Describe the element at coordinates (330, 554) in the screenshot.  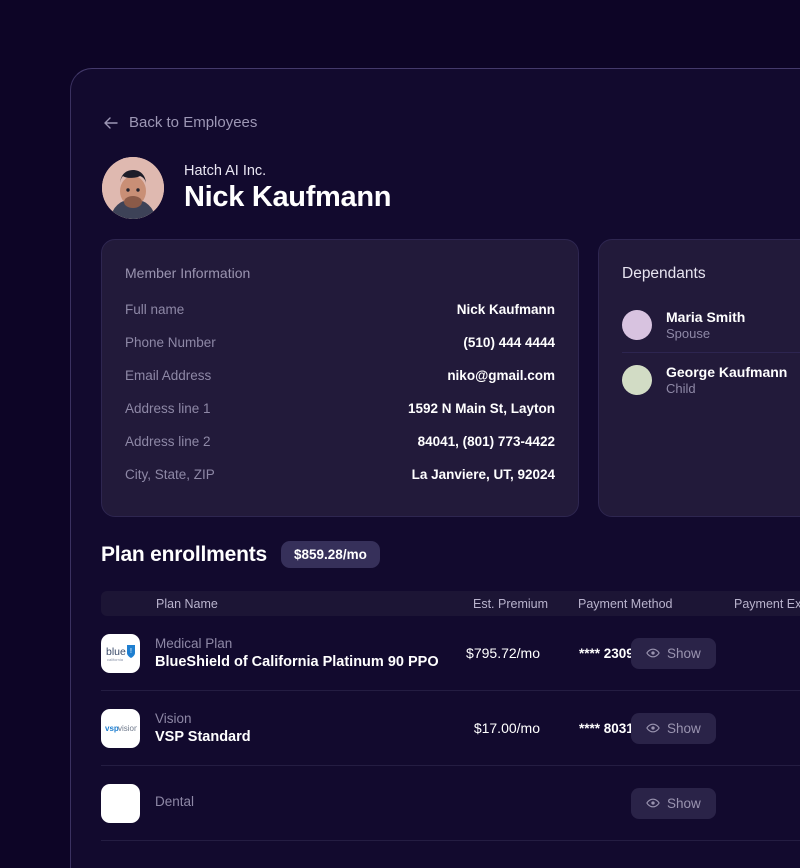
I see `total-premium-badge: $859.28/mo` at that location.